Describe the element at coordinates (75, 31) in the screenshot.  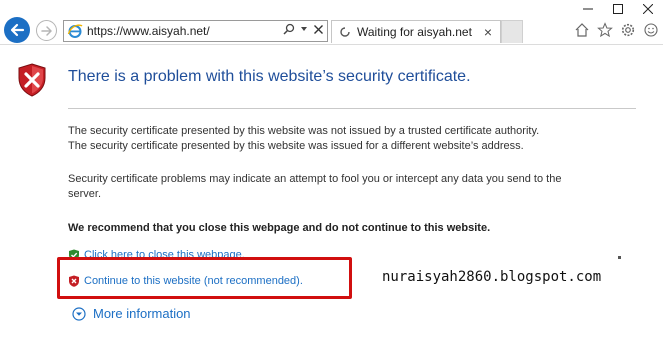
I see `ie-logo-icon` at that location.